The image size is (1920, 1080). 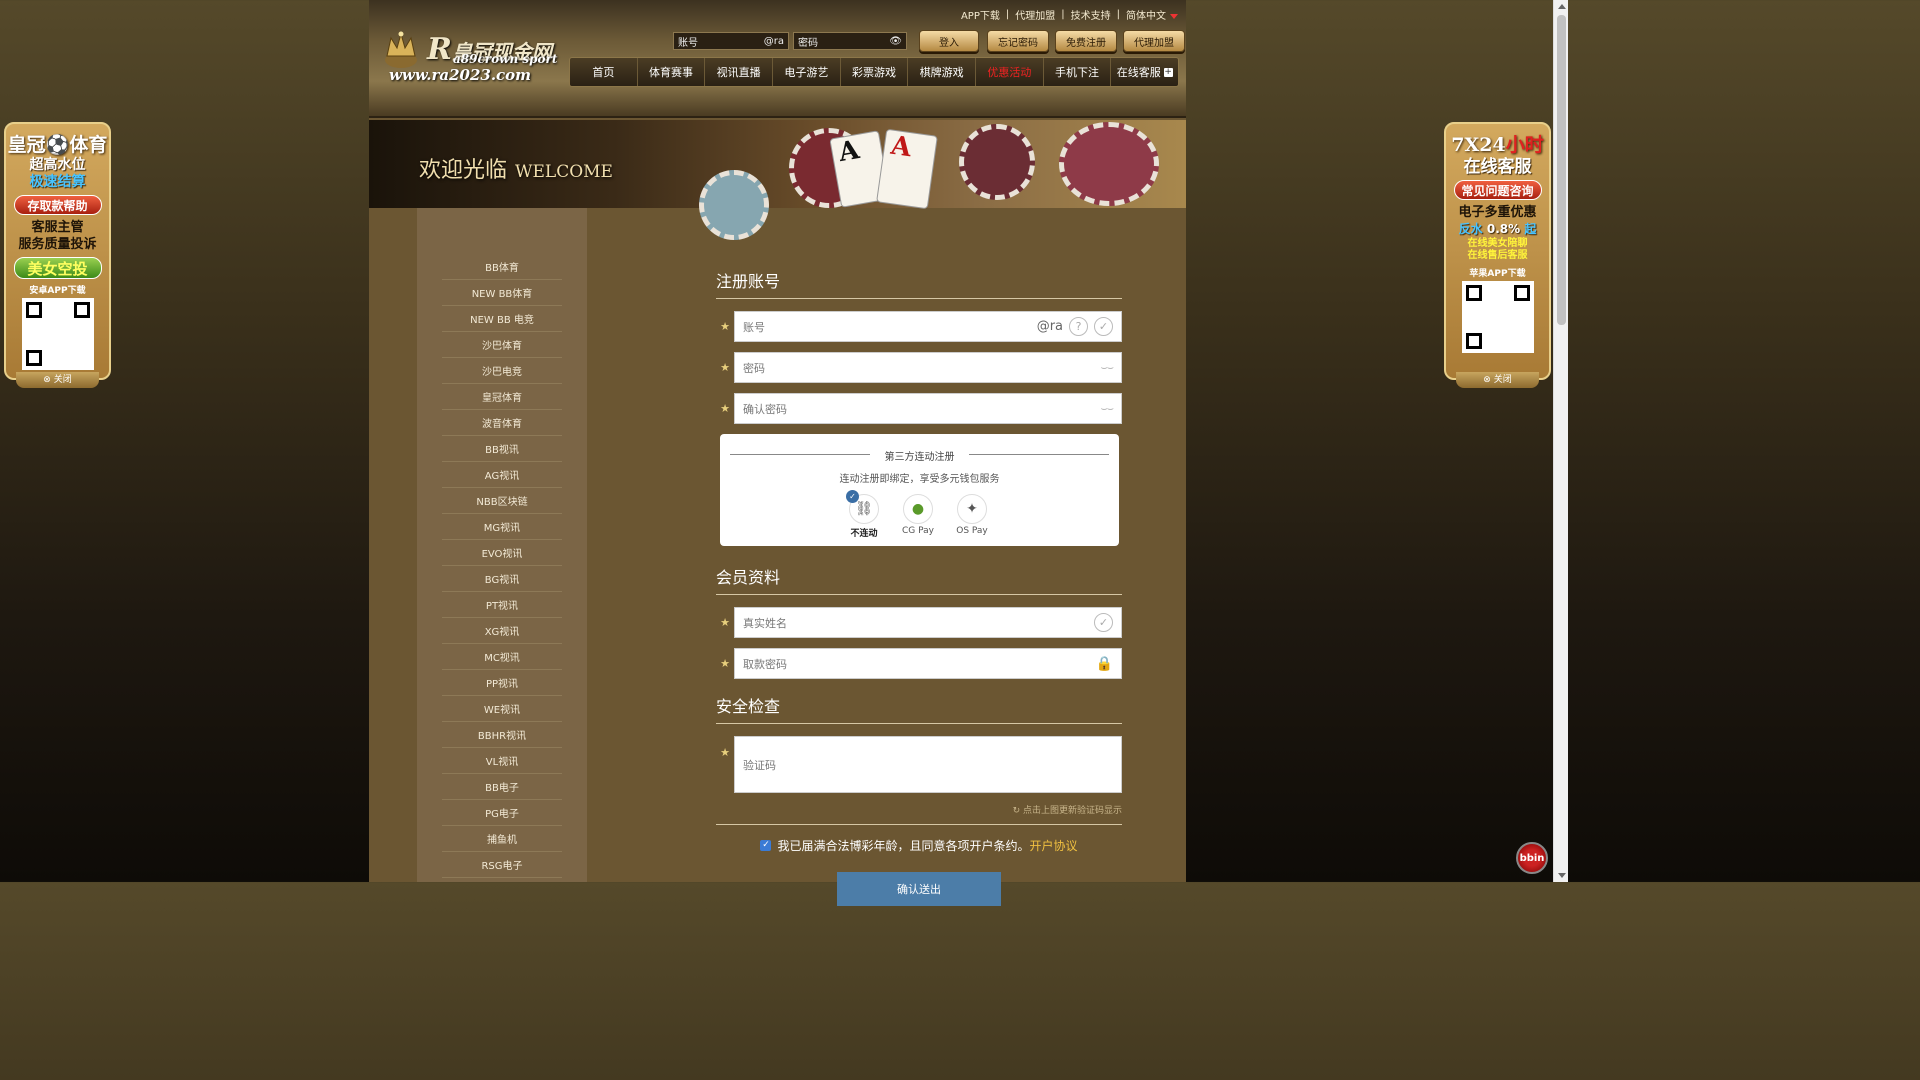 What do you see at coordinates (1152, 14) in the screenshot?
I see `language-select: 简体中文` at bounding box center [1152, 14].